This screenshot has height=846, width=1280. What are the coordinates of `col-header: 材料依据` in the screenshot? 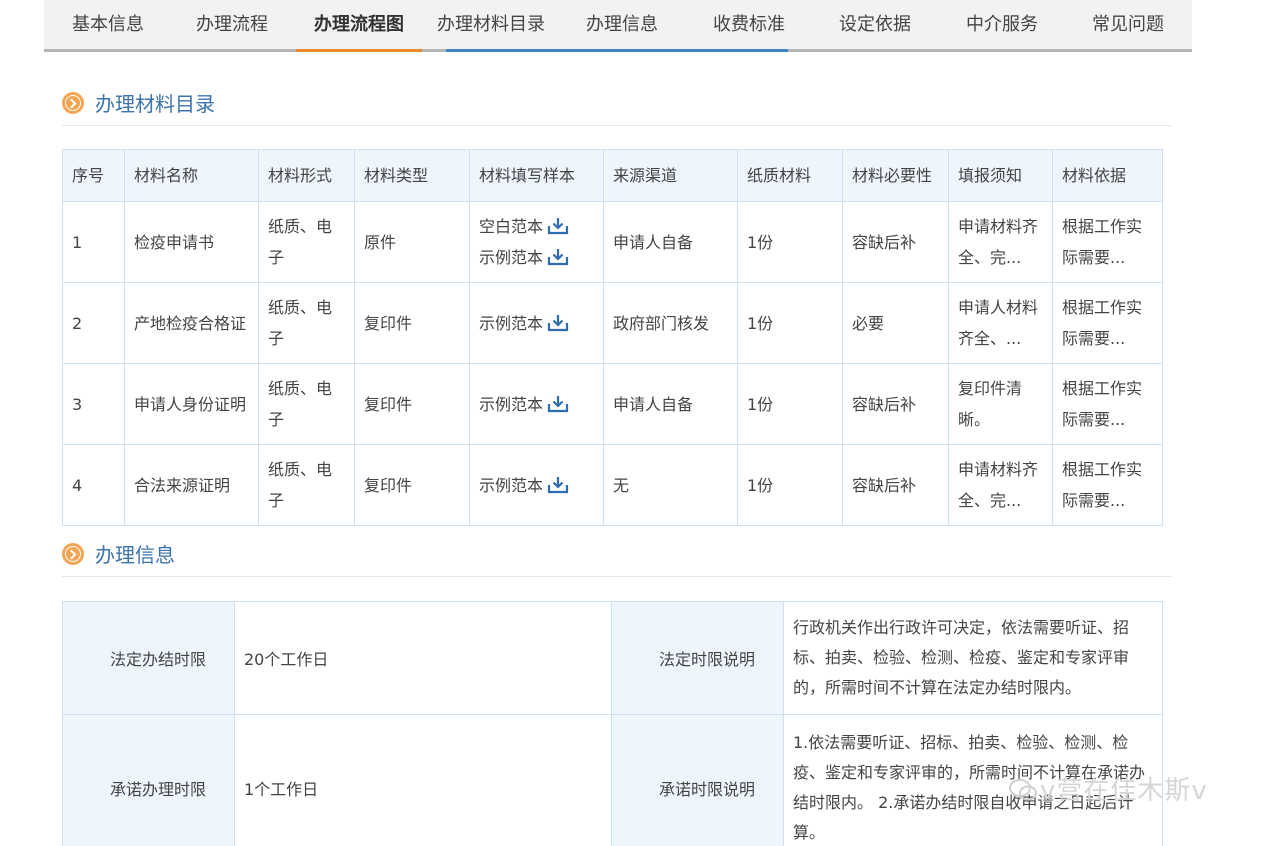 It's located at (1107, 175).